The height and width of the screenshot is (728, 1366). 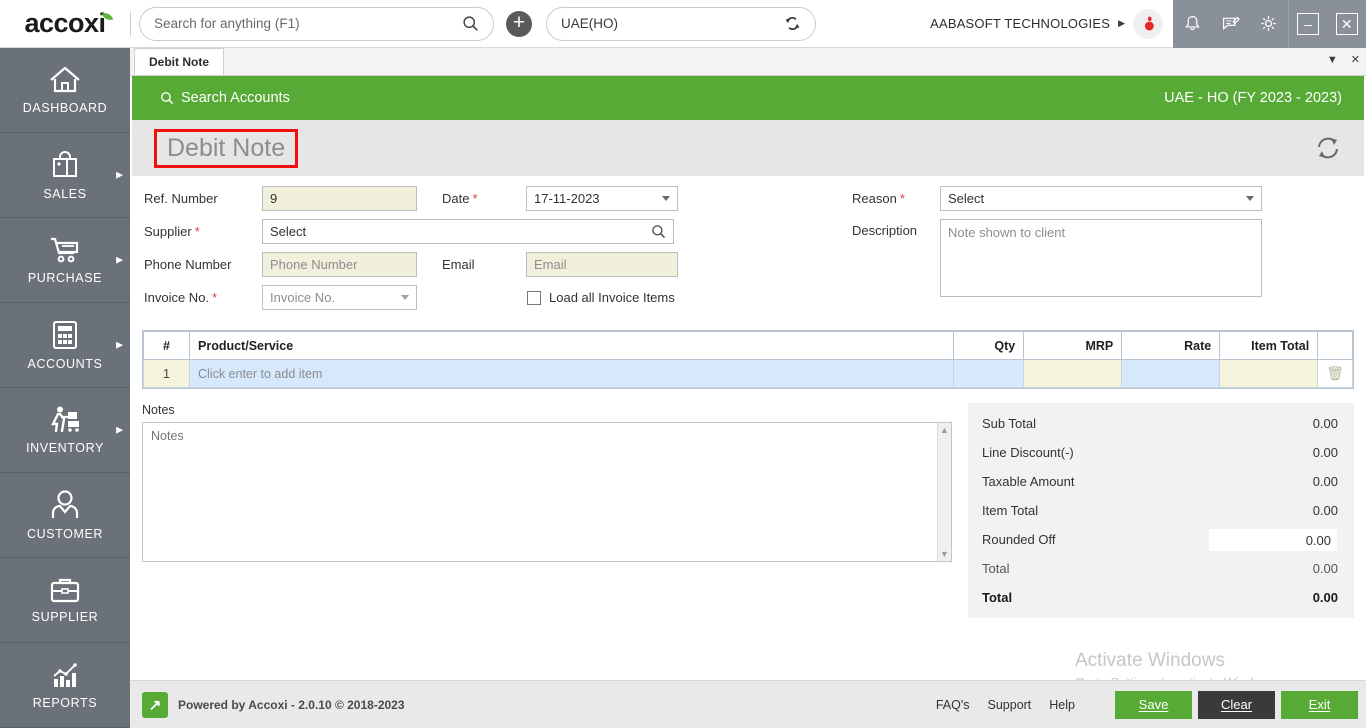 What do you see at coordinates (1160, 481) in the screenshot?
I see `total-row-taxable-amount: Taxable Amount 0.00` at bounding box center [1160, 481].